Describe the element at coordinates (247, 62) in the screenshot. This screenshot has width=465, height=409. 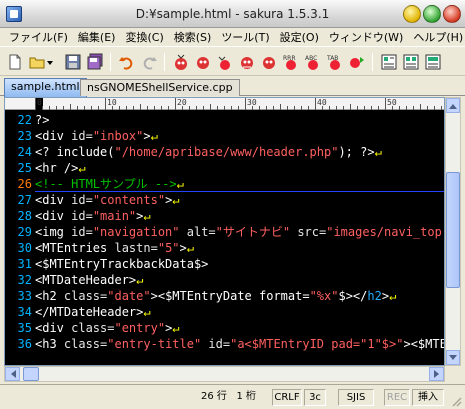
I see `bookmark-next-icon` at that location.